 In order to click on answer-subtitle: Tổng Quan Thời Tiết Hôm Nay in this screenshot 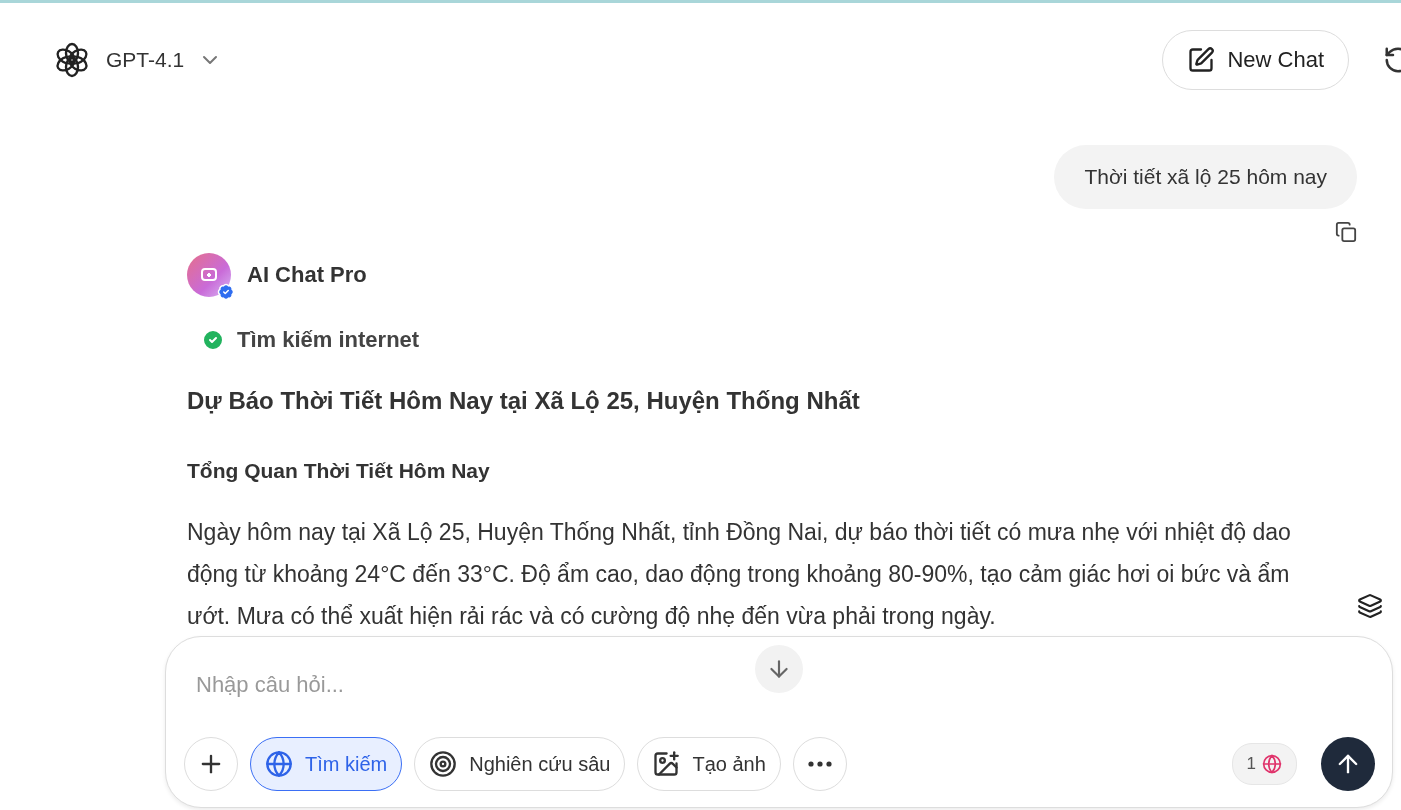, I will do `click(339, 471)`.